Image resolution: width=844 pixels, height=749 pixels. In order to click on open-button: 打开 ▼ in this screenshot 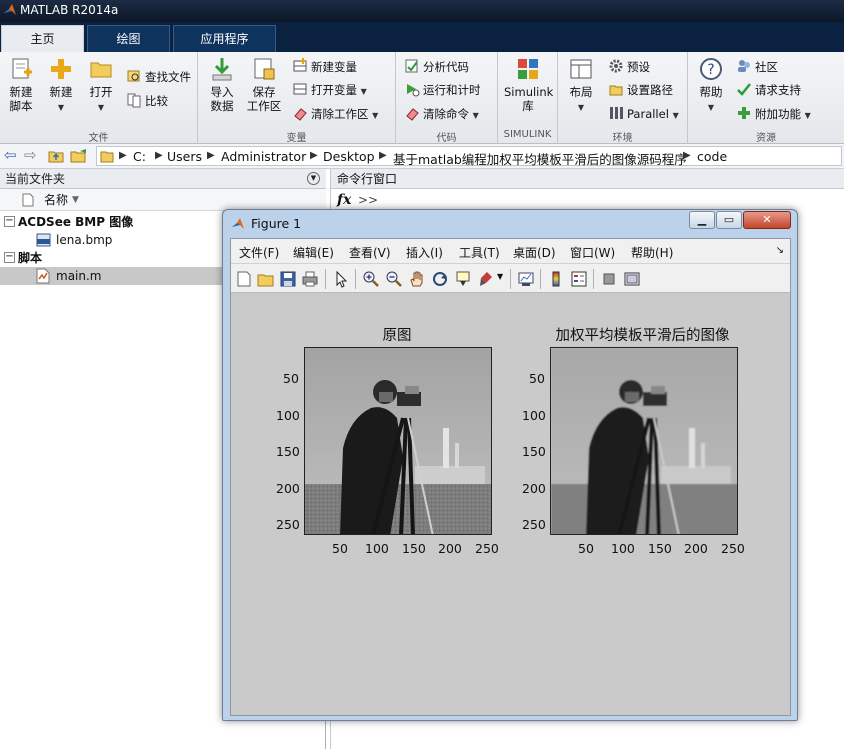, I will do `click(101, 85)`.